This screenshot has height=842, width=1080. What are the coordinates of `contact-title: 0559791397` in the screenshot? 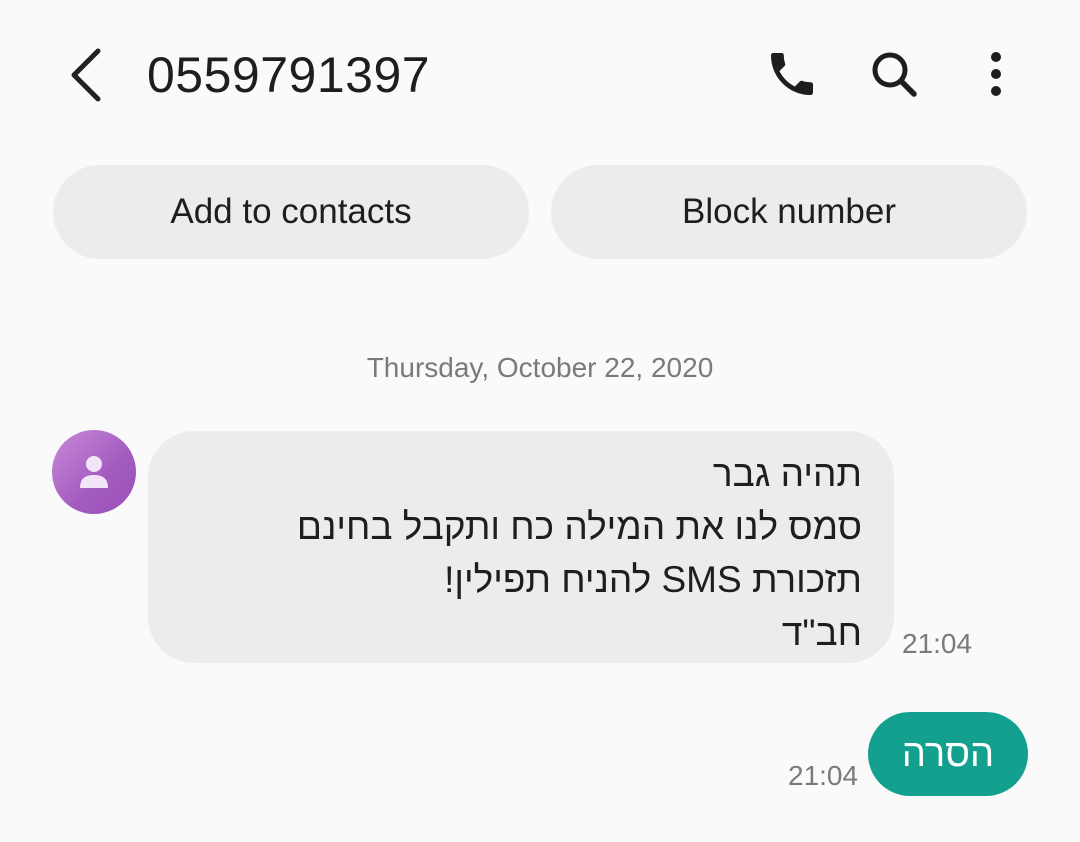 It's located at (289, 75).